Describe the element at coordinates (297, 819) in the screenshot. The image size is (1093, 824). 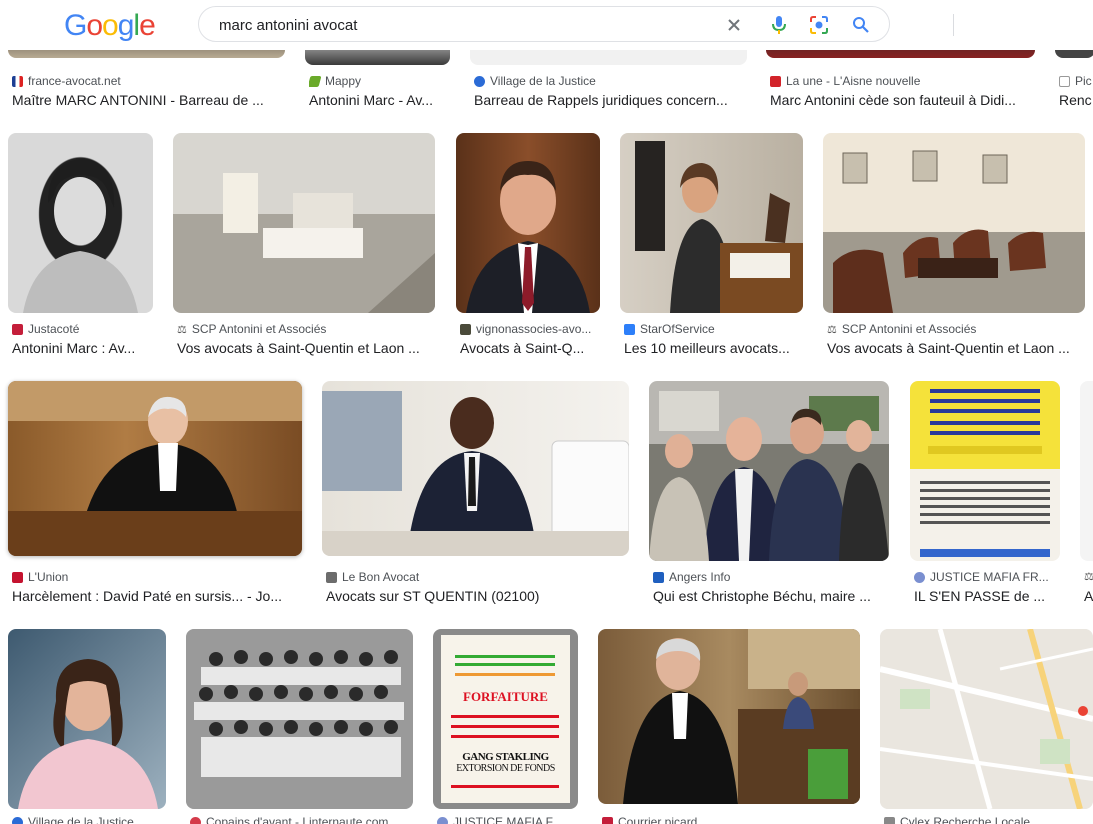
I see `source-label: Copains d'avant - Linternaute.com` at that location.